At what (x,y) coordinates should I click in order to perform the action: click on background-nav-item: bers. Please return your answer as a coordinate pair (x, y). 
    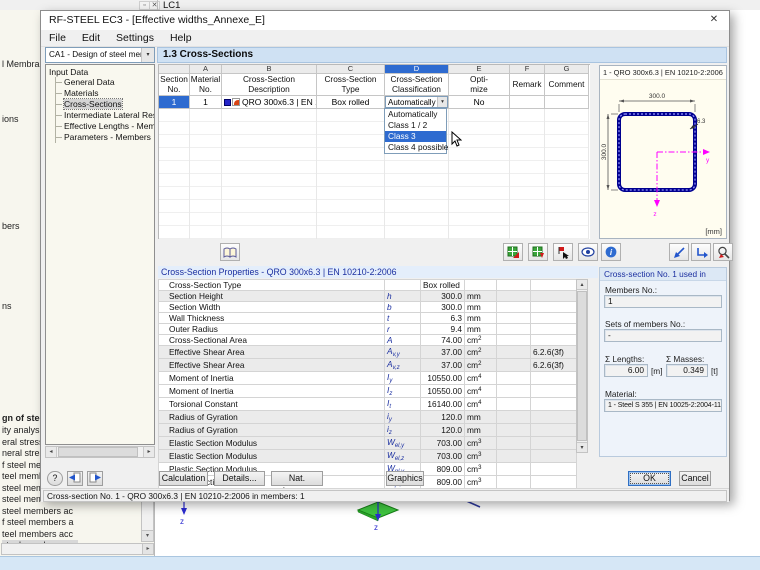
    Looking at the image, I should click on (11, 226).